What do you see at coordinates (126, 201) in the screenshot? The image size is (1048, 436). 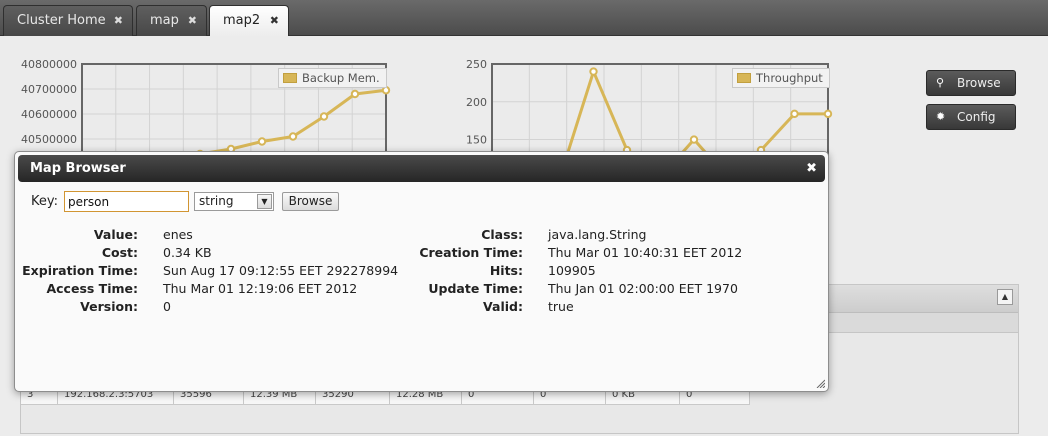 I see `key-input` at bounding box center [126, 201].